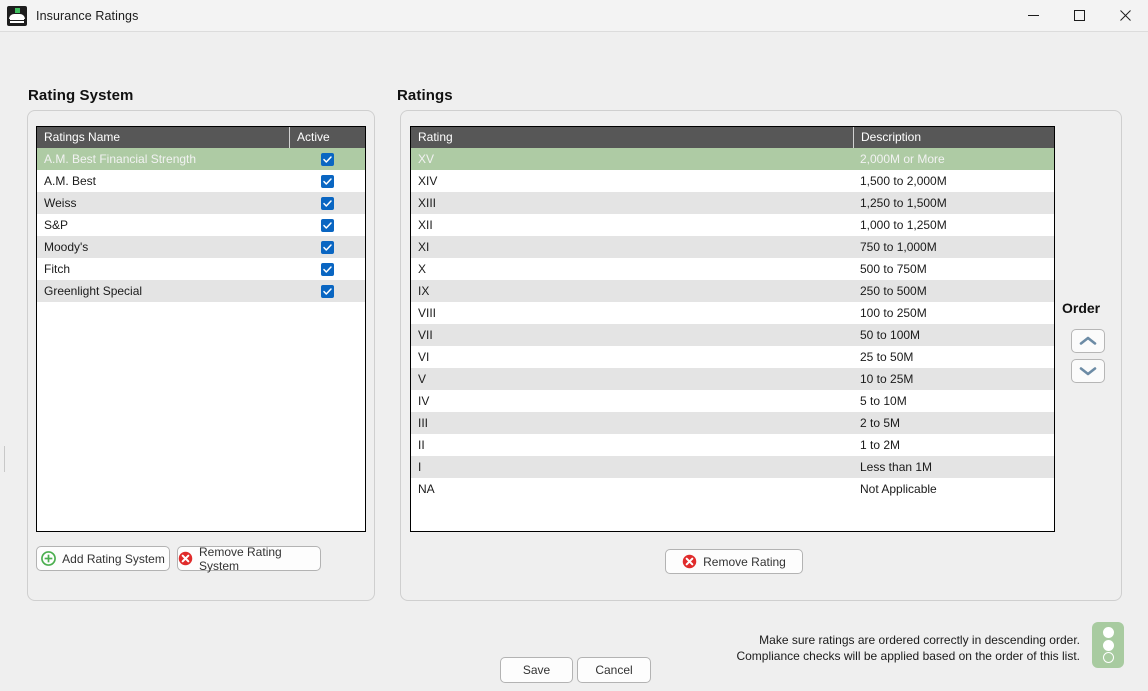 Image resolution: width=1148 pixels, height=691 pixels. What do you see at coordinates (632, 137) in the screenshot?
I see `column-header-rating: Rating` at bounding box center [632, 137].